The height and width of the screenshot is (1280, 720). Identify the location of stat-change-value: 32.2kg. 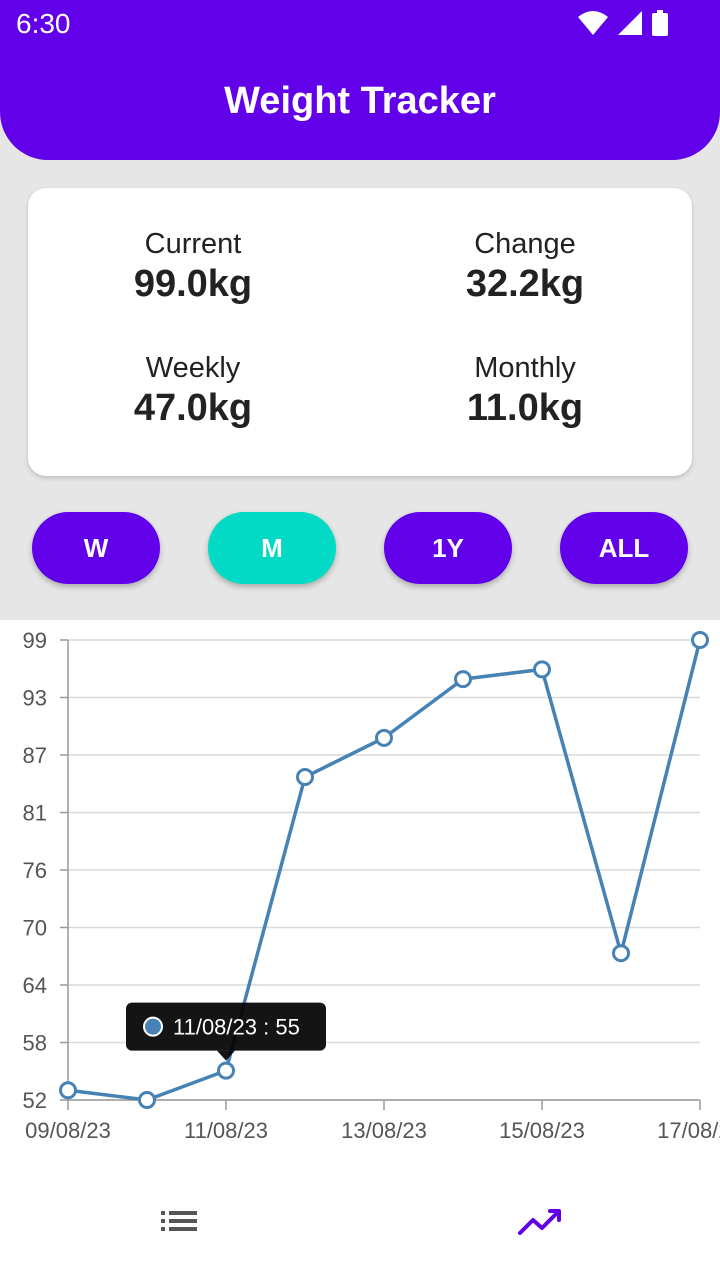
(525, 284).